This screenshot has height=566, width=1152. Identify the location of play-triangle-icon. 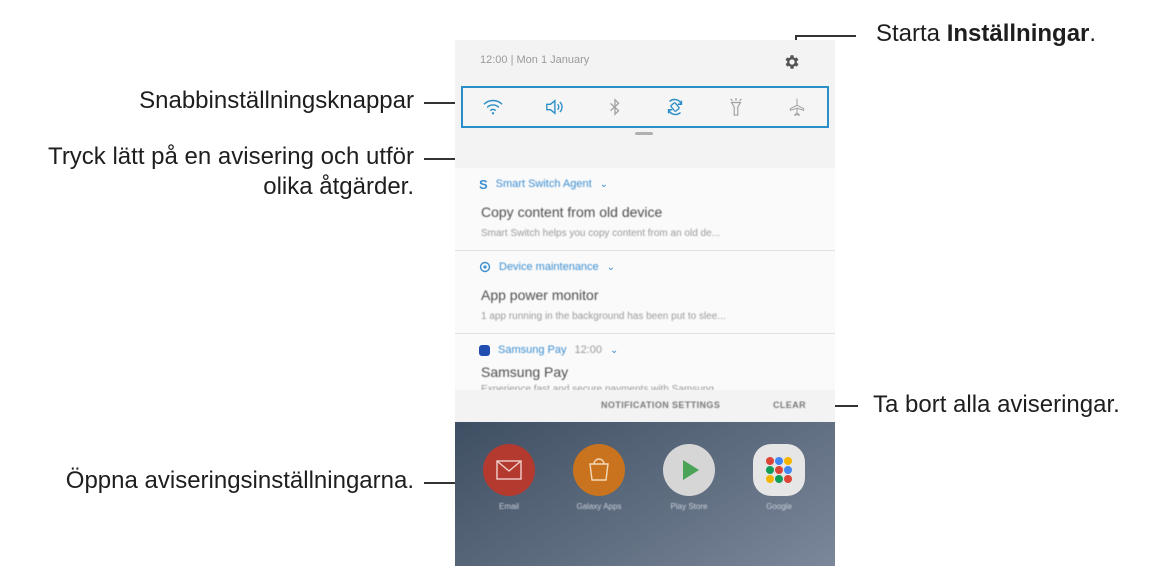
(691, 470).